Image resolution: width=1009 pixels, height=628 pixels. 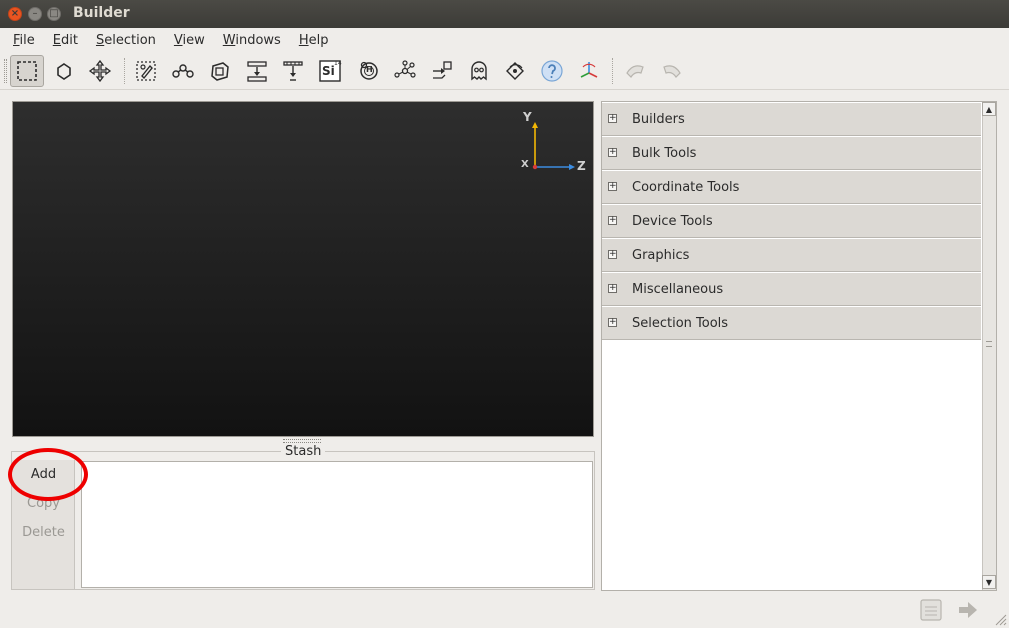 I want to click on section-builders: + Builders, so click(x=791, y=119).